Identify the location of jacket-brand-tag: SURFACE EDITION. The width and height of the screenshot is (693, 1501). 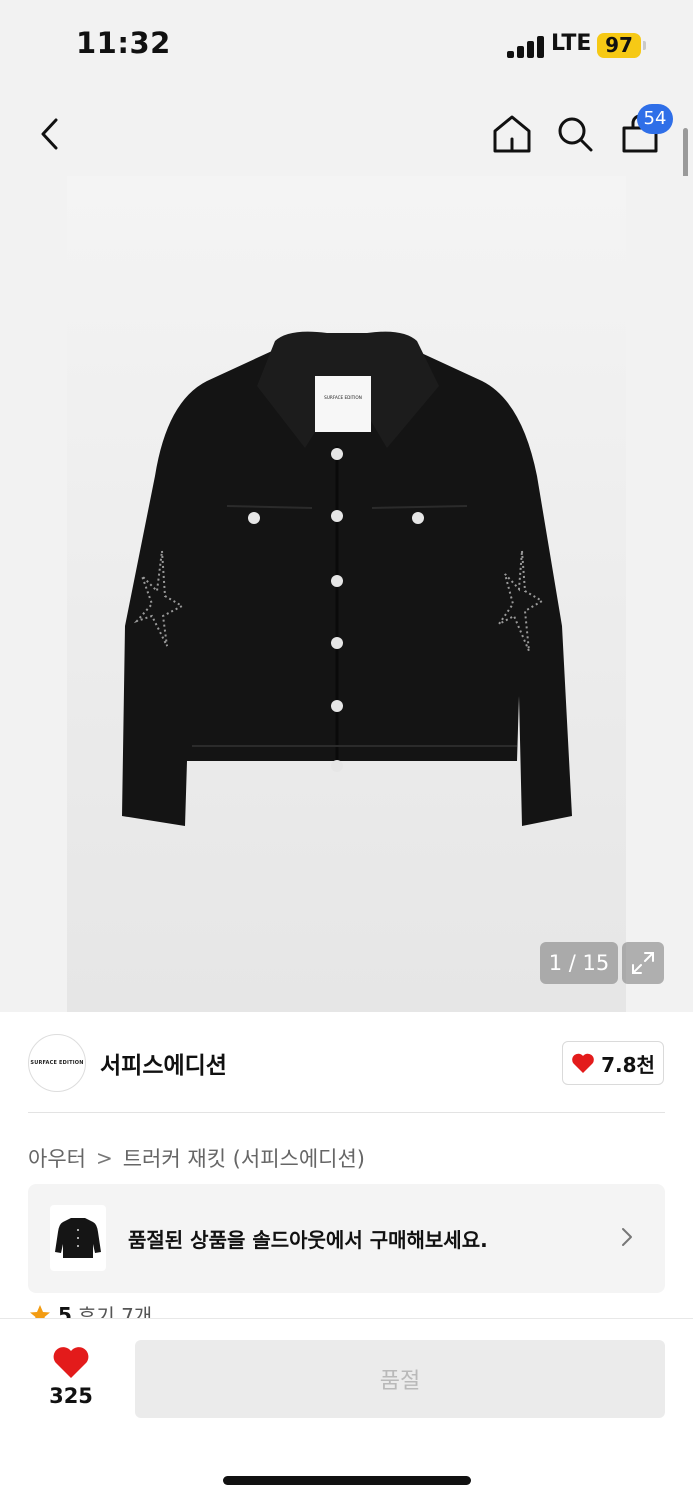
(343, 397).